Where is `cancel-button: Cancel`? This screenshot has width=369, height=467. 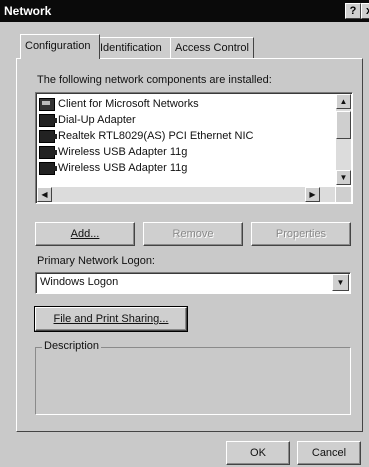 cancel-button: Cancel is located at coordinates (329, 453).